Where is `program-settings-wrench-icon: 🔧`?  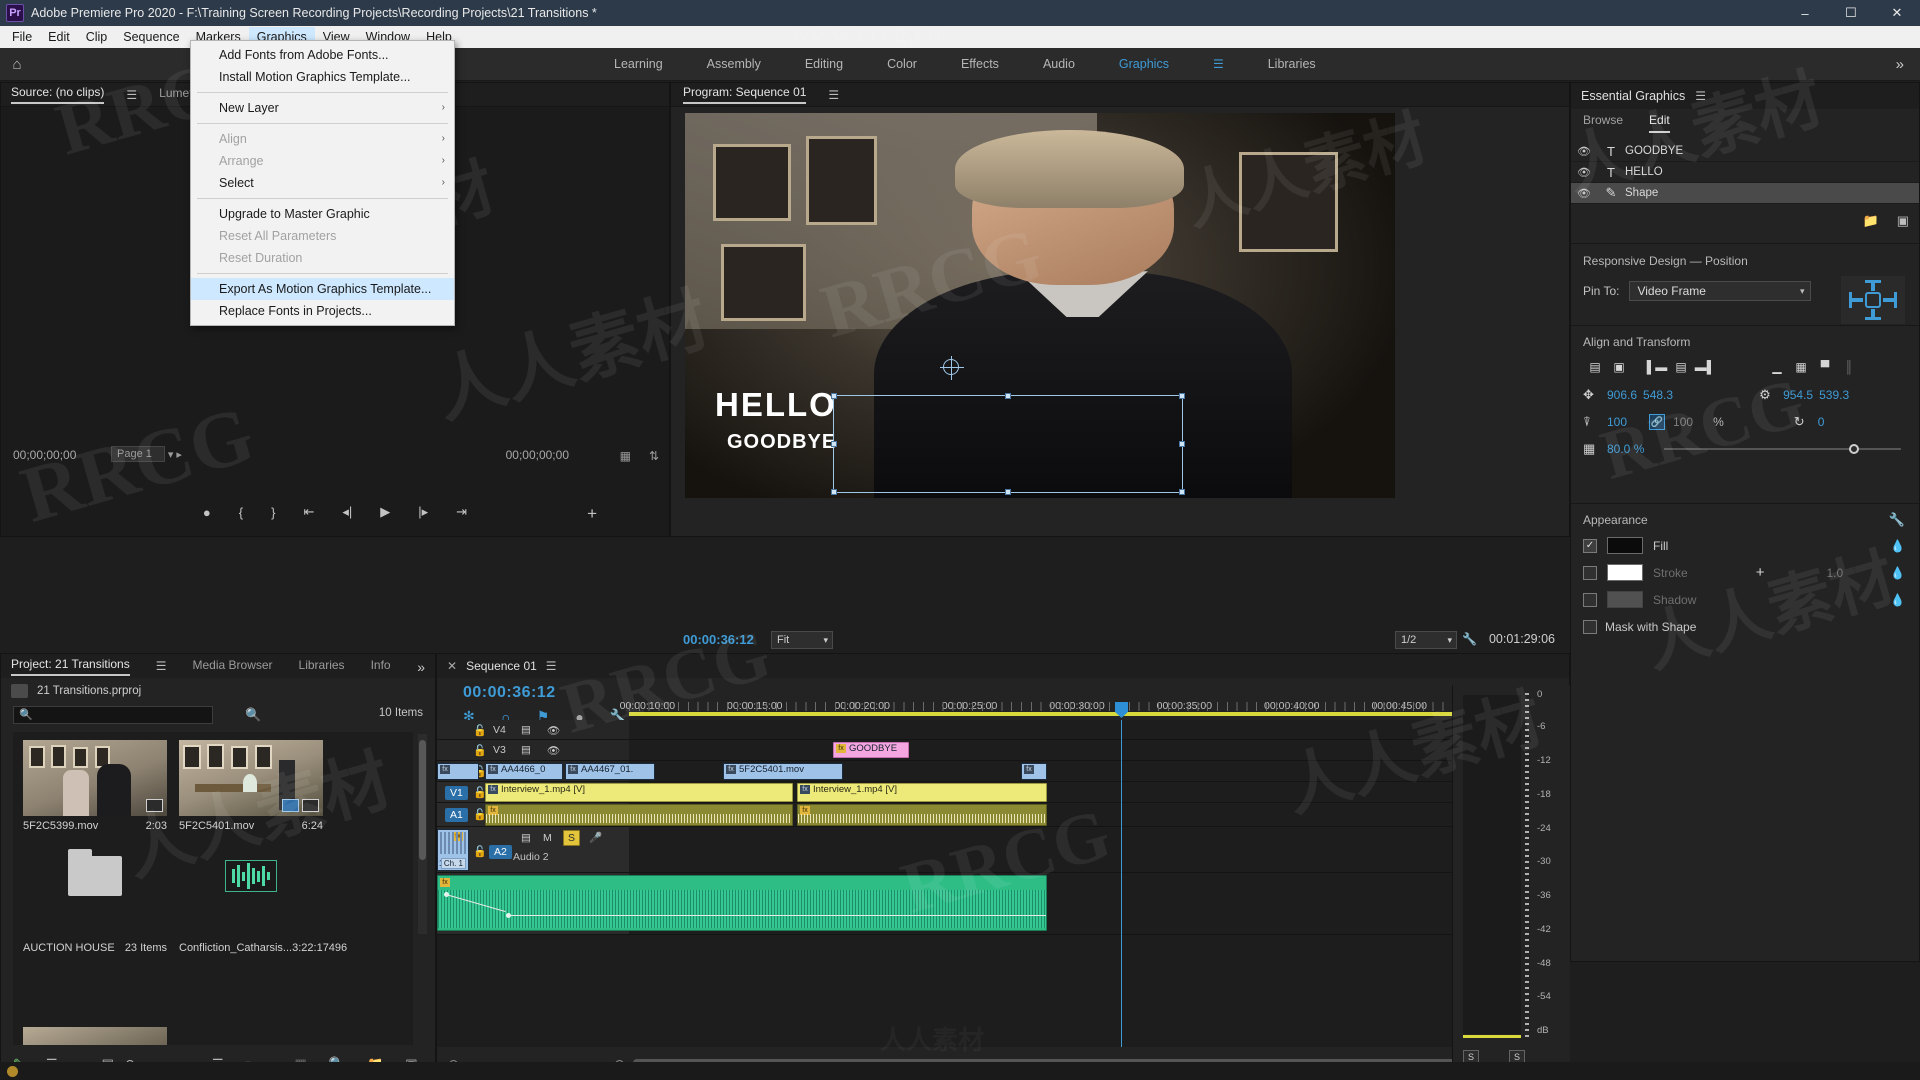
program-settings-wrench-icon: 🔧 is located at coordinates (1469, 639).